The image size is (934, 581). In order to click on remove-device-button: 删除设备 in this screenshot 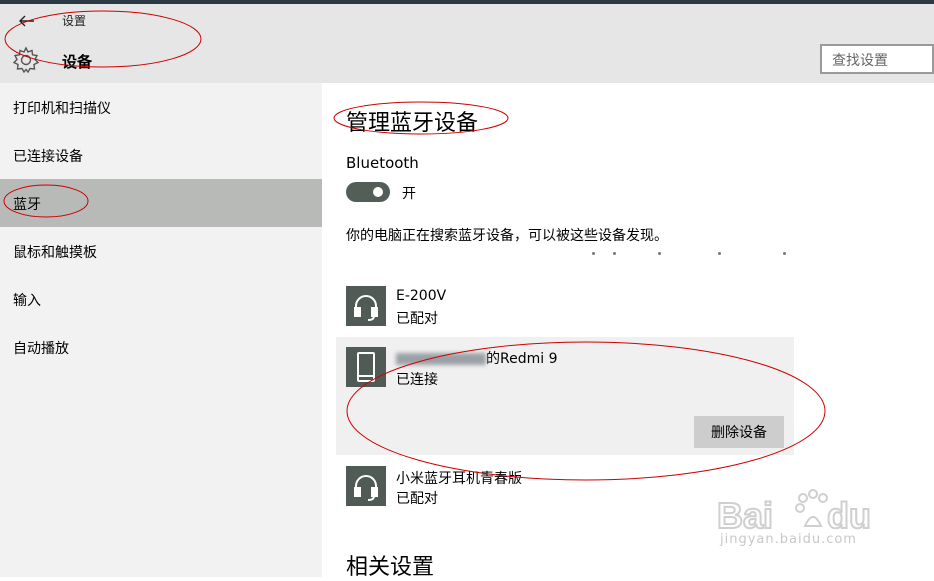, I will do `click(739, 432)`.